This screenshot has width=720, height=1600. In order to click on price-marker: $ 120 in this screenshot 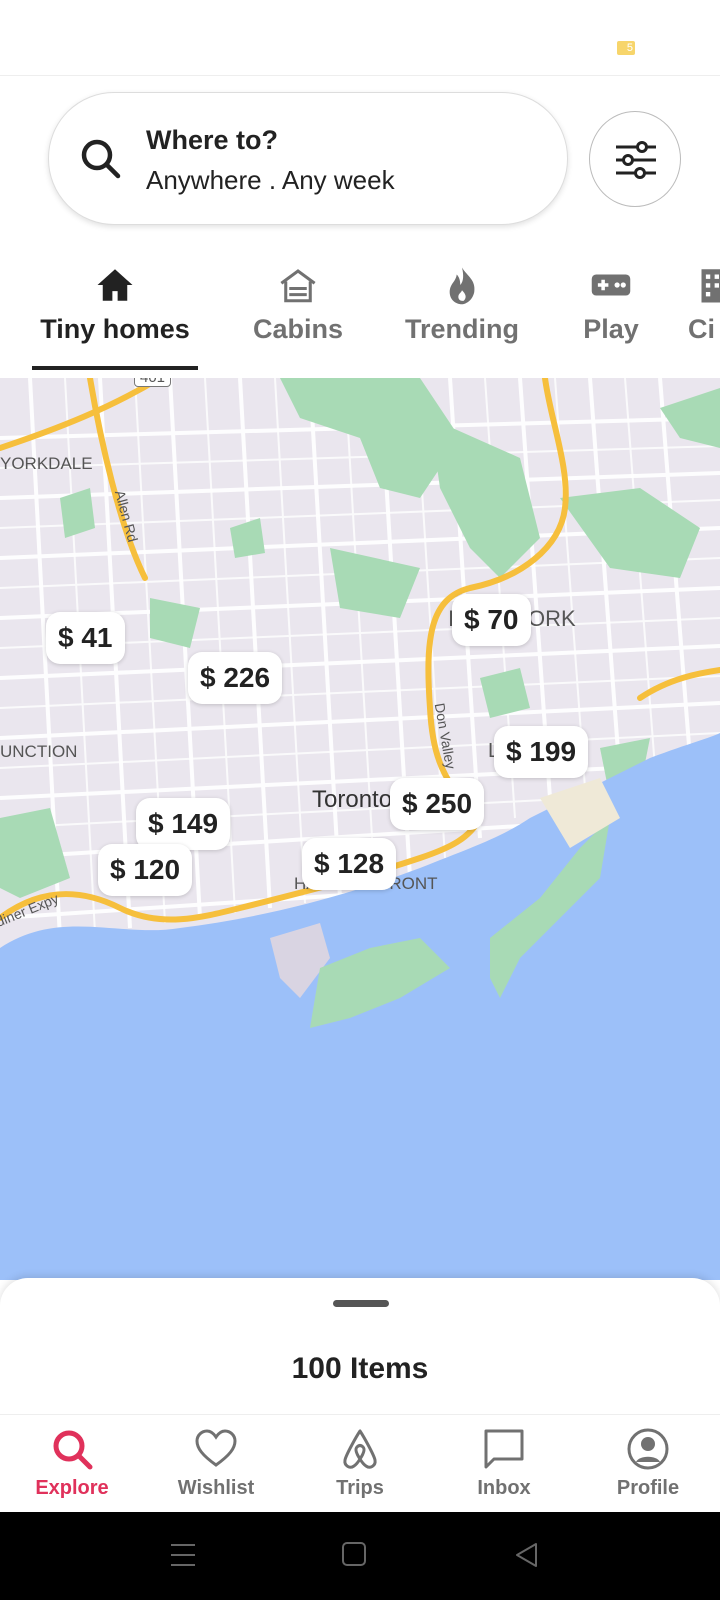, I will do `click(145, 870)`.